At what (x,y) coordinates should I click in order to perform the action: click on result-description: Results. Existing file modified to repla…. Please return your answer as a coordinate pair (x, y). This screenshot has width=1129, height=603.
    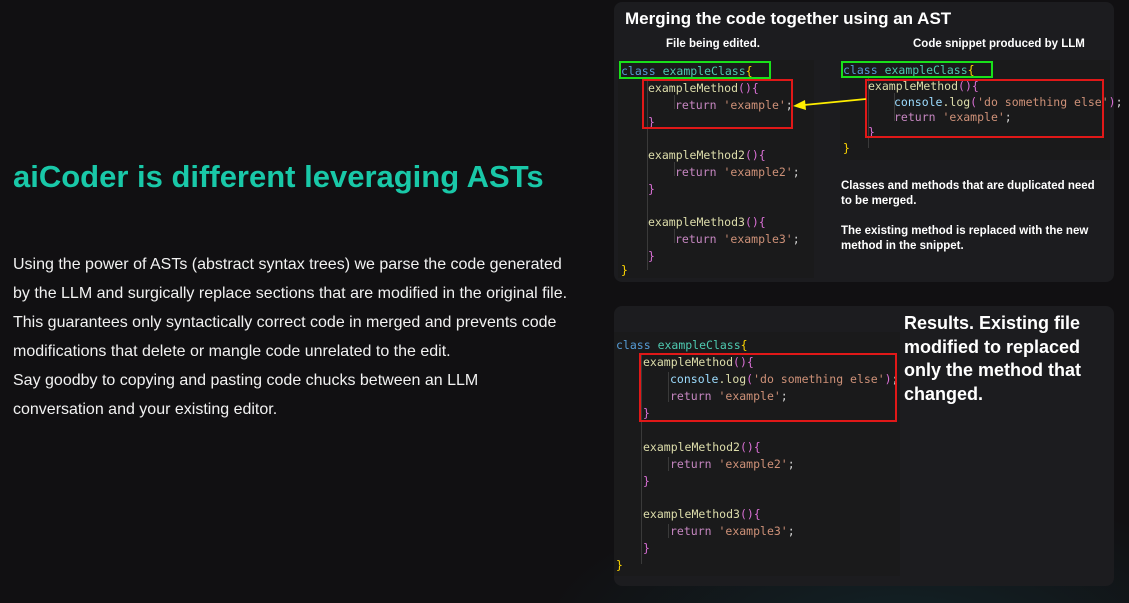
    Looking at the image, I should click on (992, 358).